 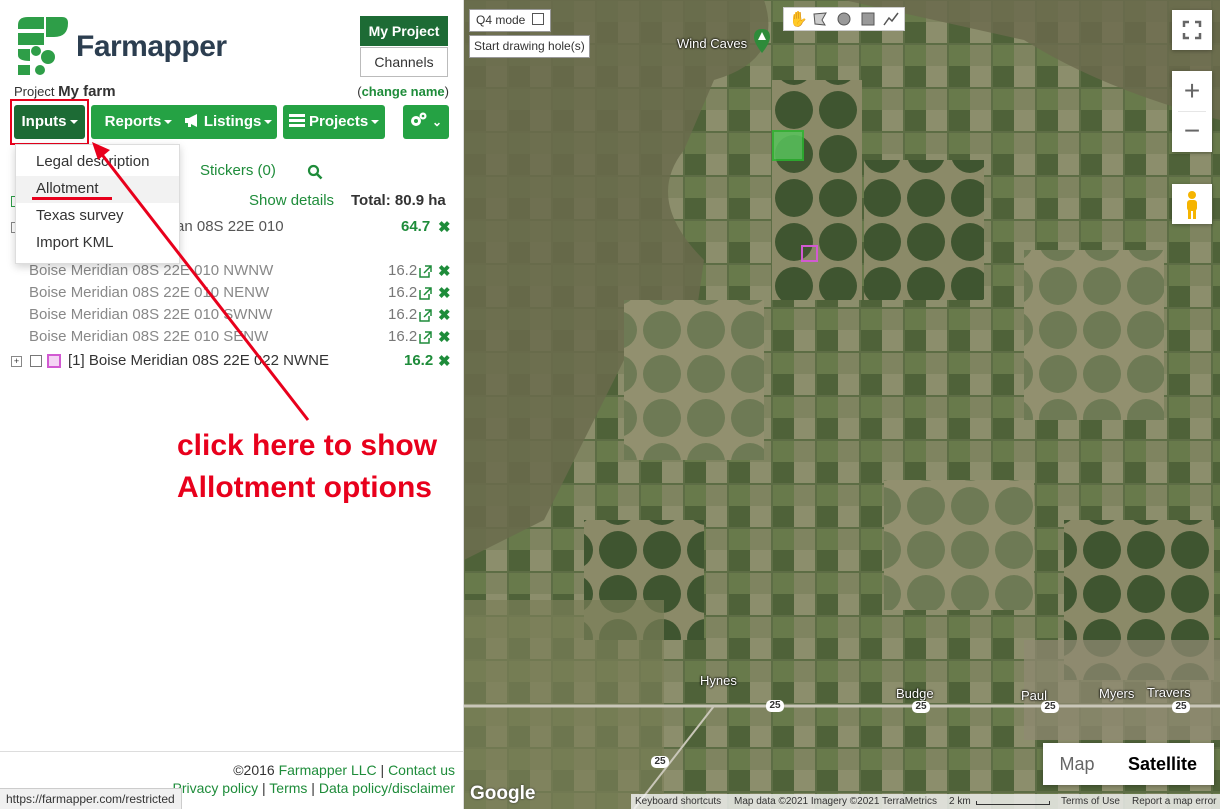 I want to click on bullhorn-icon, so click(x=190, y=120).